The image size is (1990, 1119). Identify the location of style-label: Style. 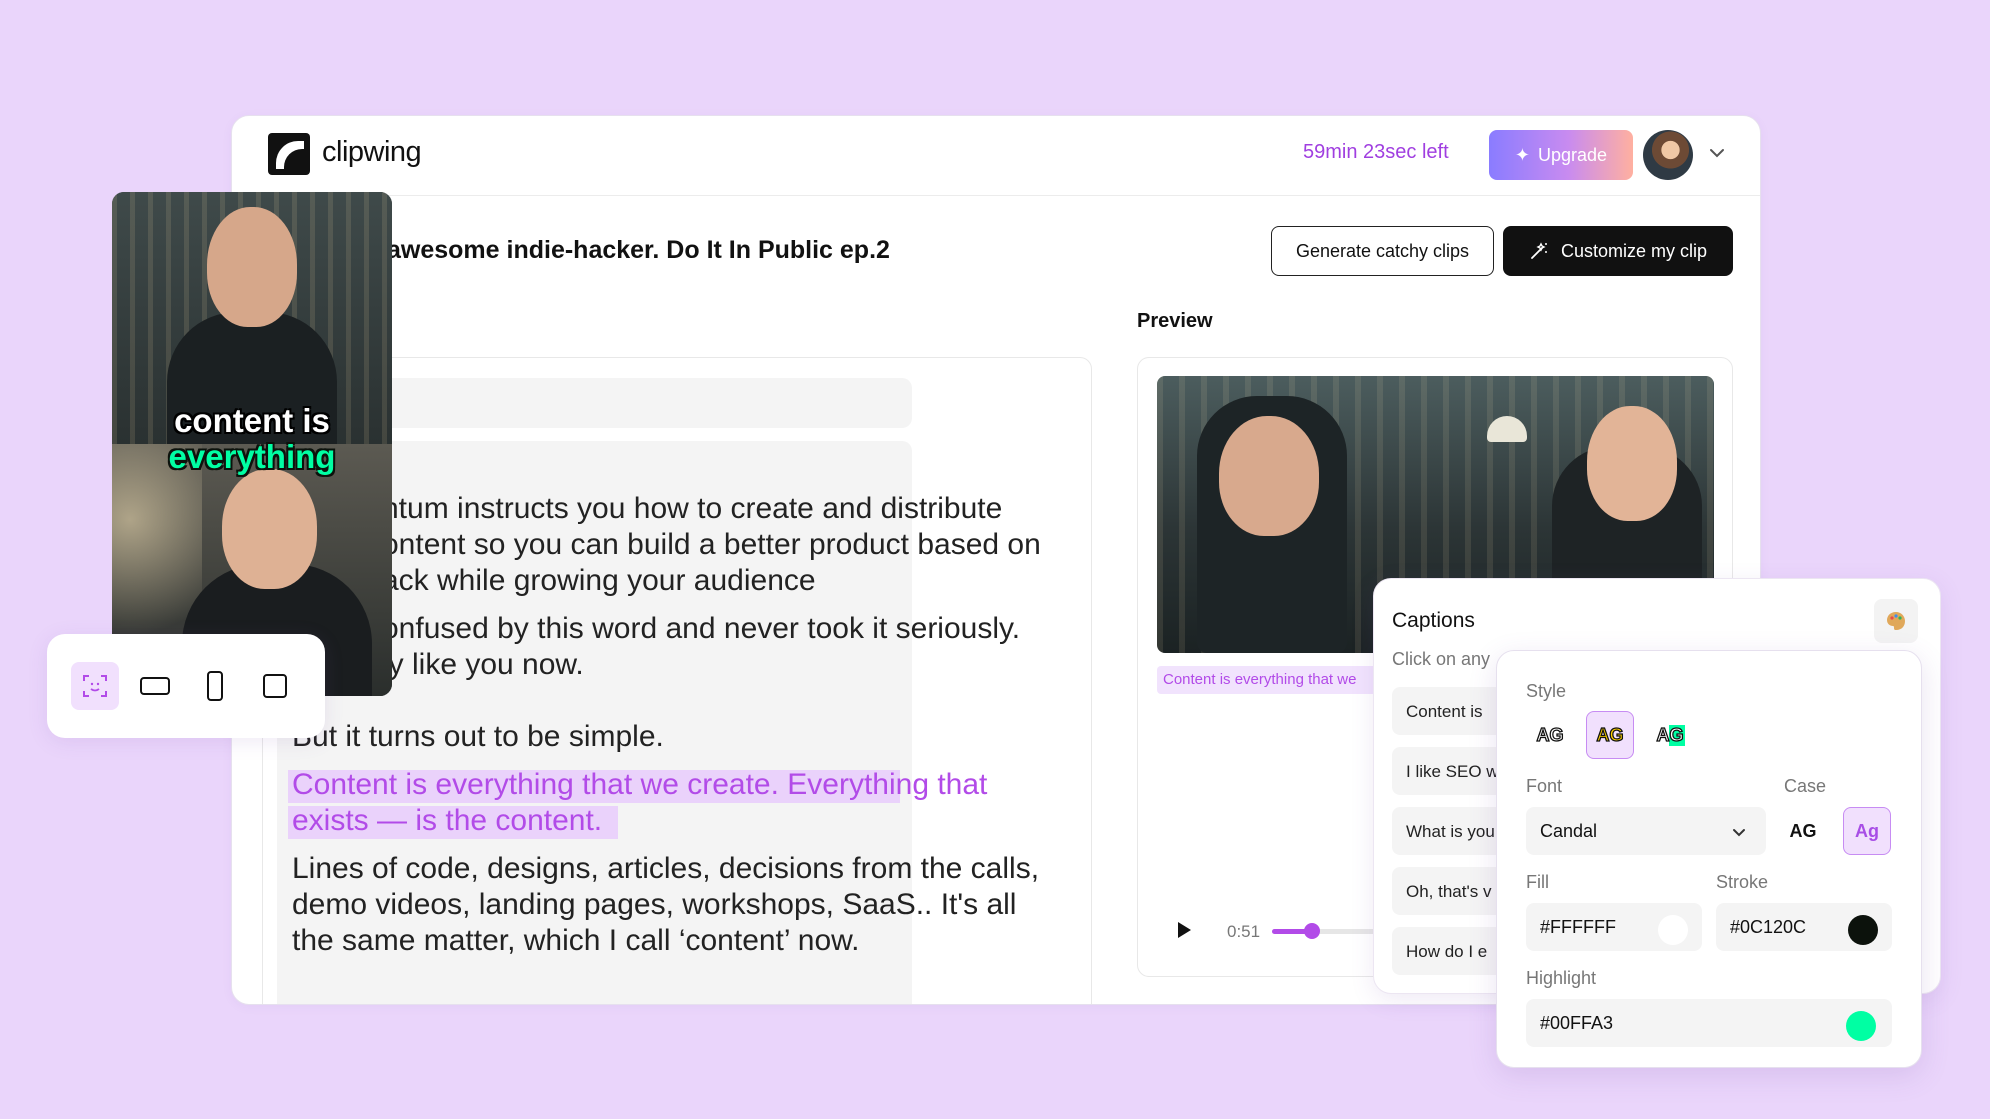
(1546, 691).